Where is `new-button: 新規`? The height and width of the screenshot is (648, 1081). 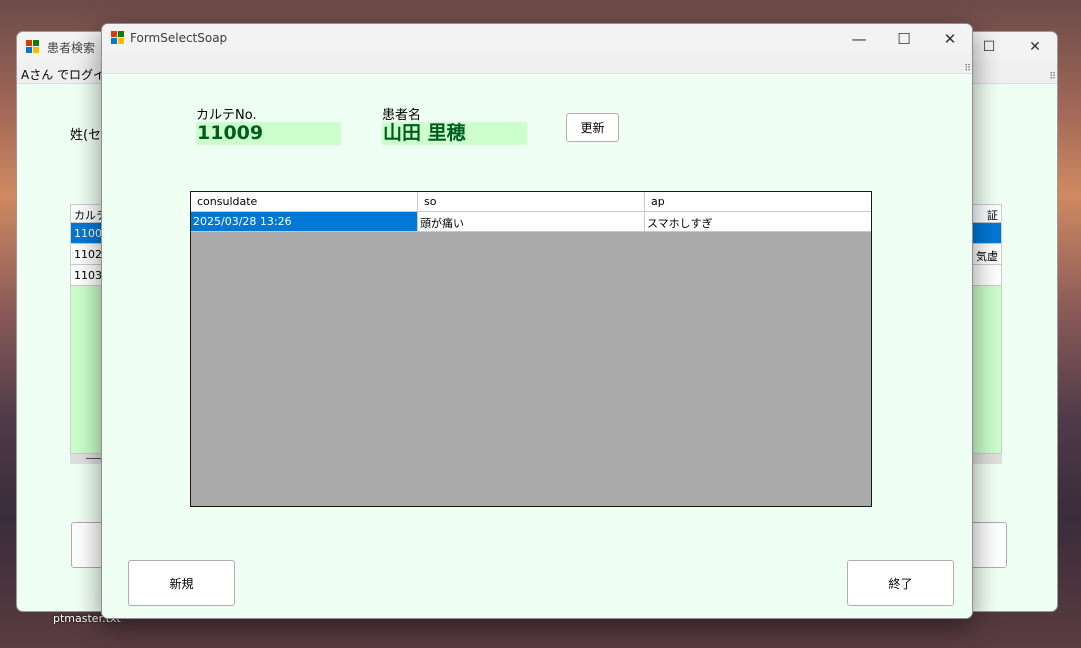 new-button: 新規 is located at coordinates (181, 583).